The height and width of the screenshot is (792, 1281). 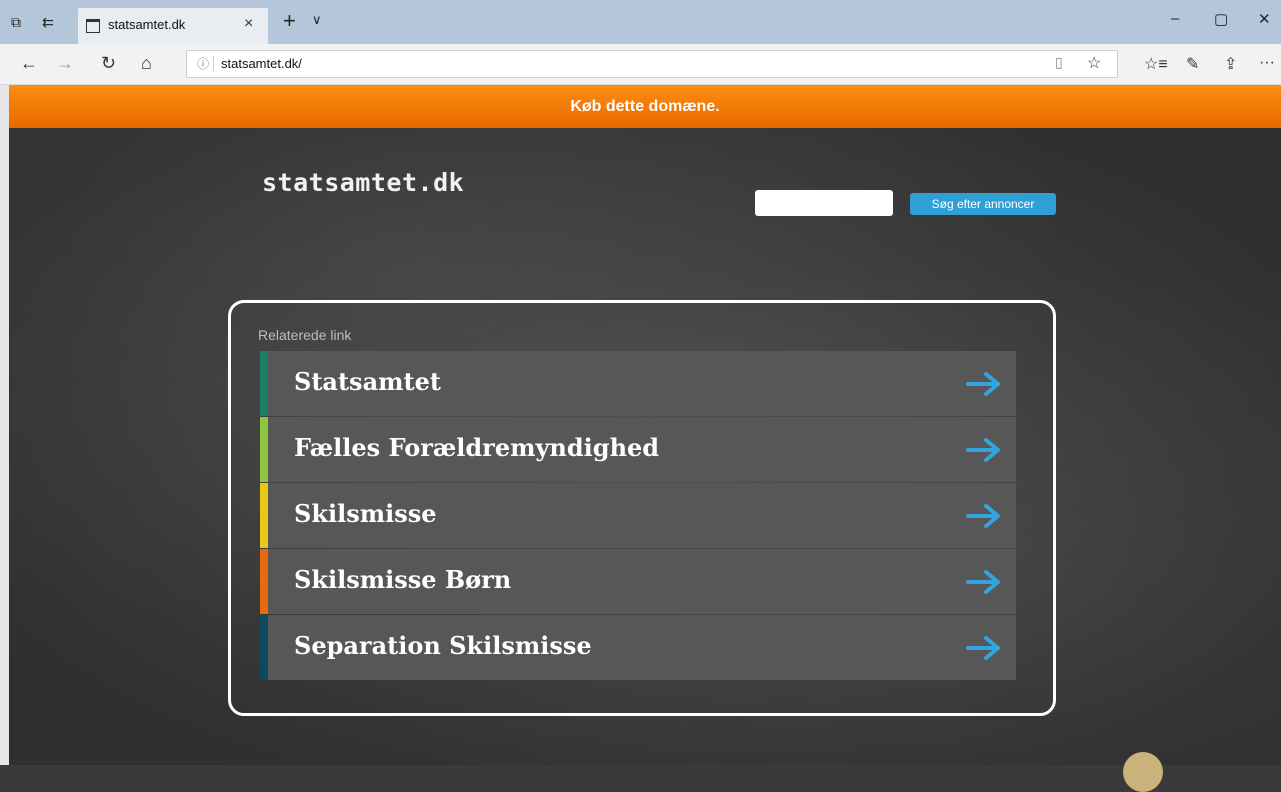 I want to click on restore-button: ▢, so click(x=1221, y=19).